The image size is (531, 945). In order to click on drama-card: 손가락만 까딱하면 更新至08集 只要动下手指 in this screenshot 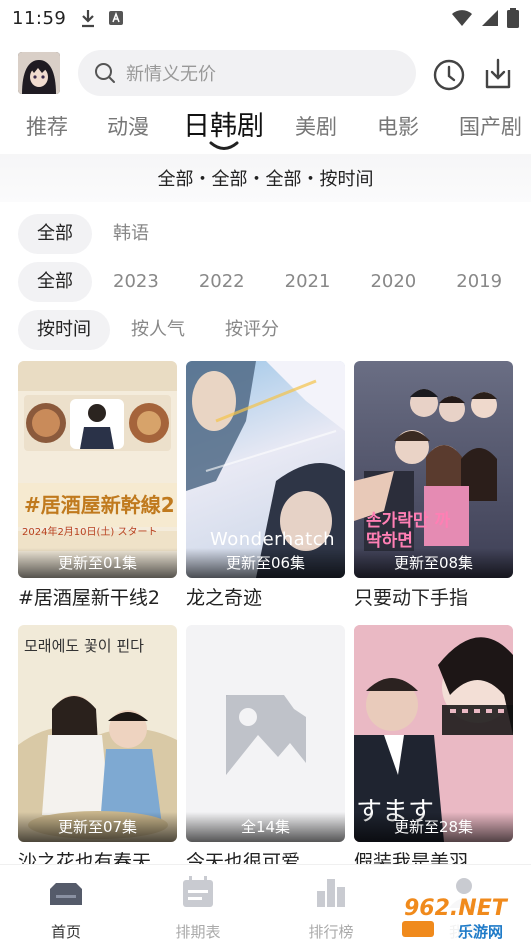, I will do `click(433, 485)`.